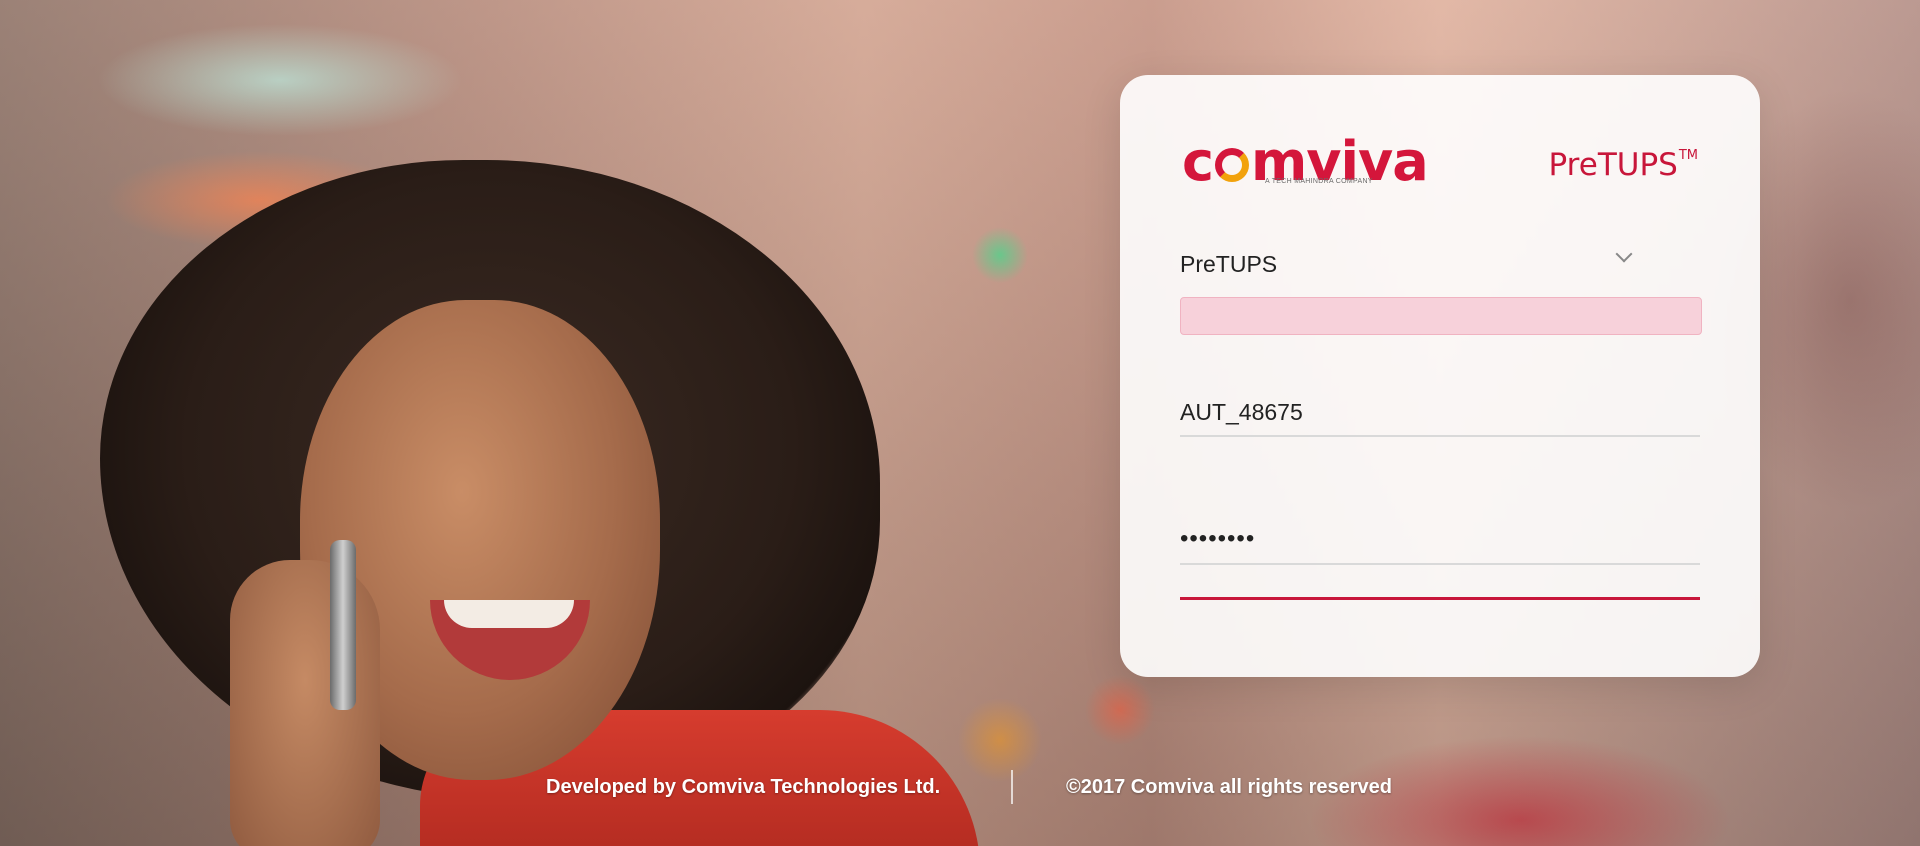 Image resolution: width=1920 pixels, height=846 pixels. I want to click on comviva-logo: c mviva, so click(1317, 165).